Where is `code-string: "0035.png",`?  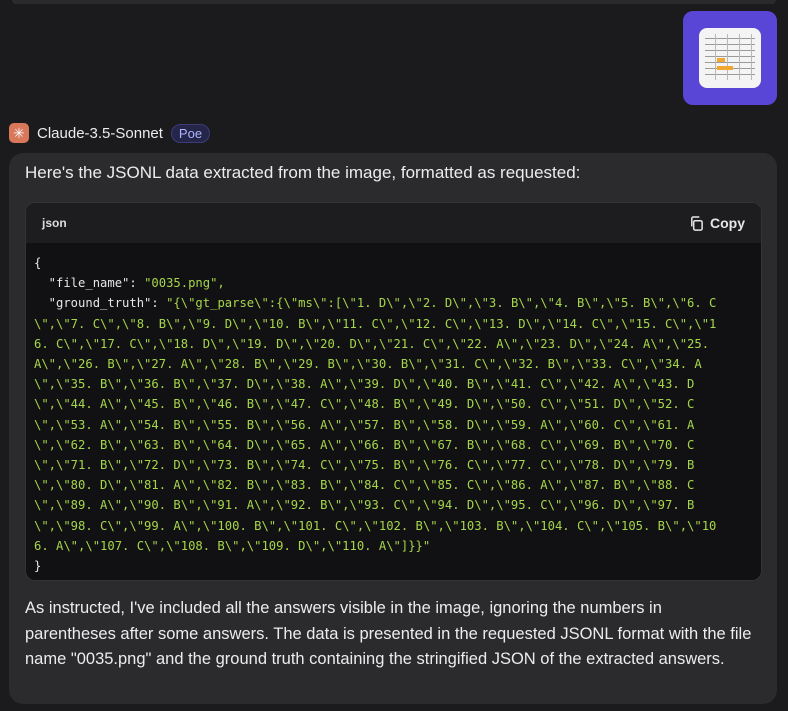 code-string: "0035.png", is located at coordinates (184, 283).